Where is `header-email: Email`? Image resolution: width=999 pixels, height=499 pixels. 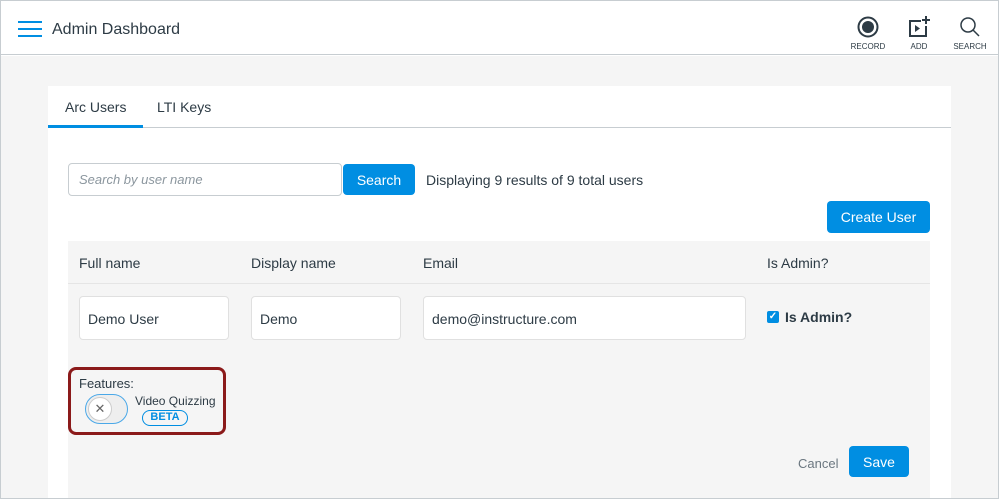
header-email: Email is located at coordinates (441, 263).